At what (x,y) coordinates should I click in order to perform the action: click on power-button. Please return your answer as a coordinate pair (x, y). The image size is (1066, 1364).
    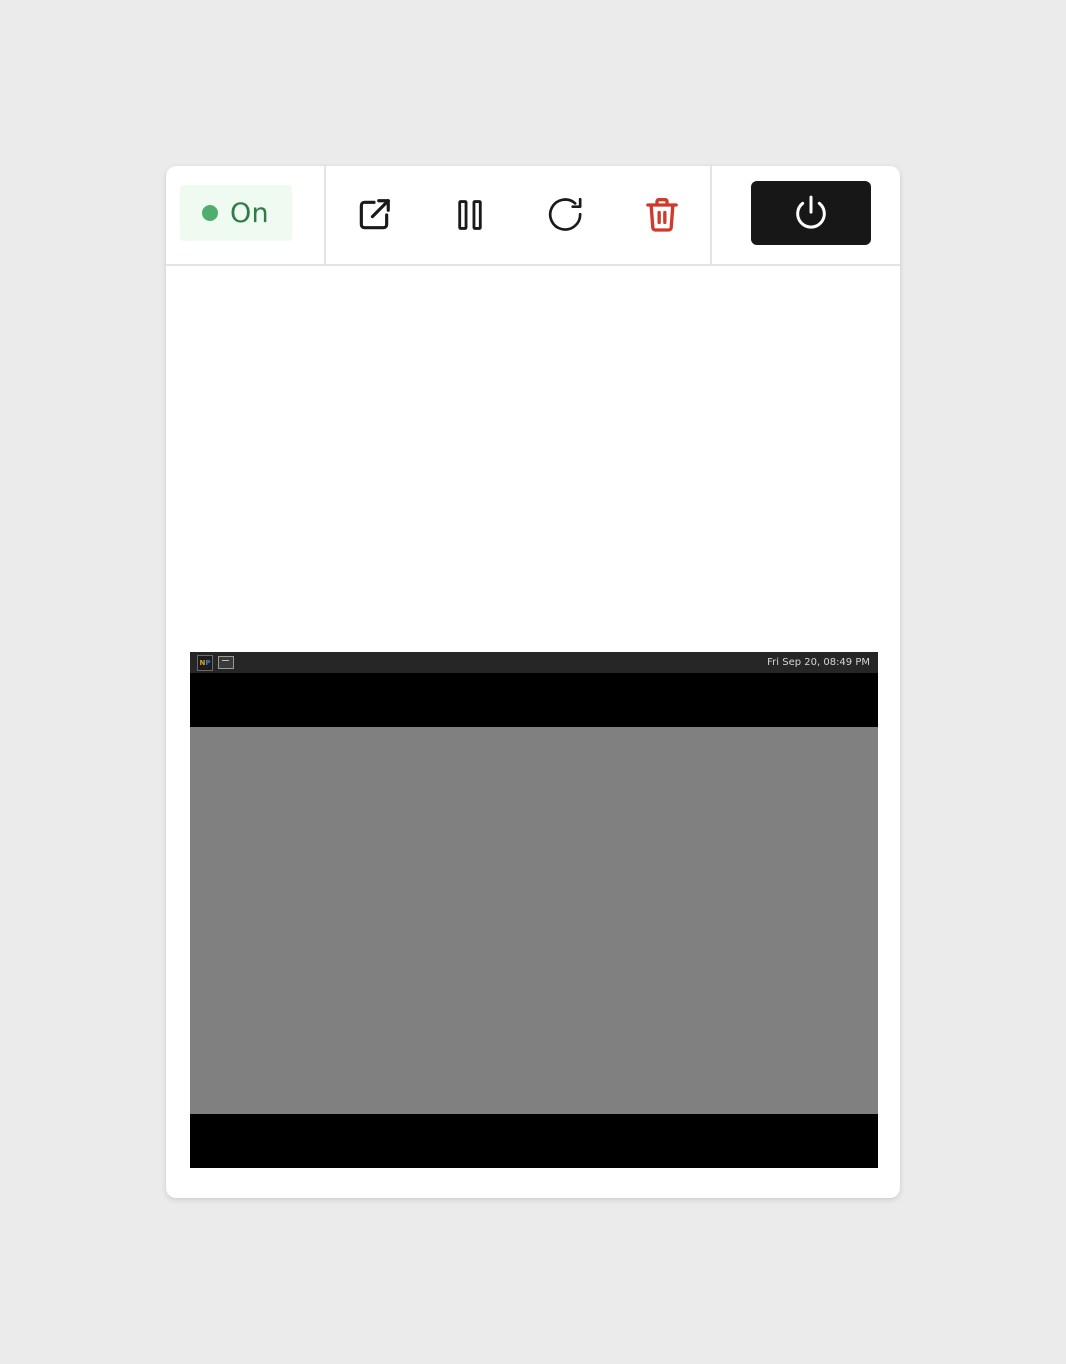
    Looking at the image, I should click on (811, 213).